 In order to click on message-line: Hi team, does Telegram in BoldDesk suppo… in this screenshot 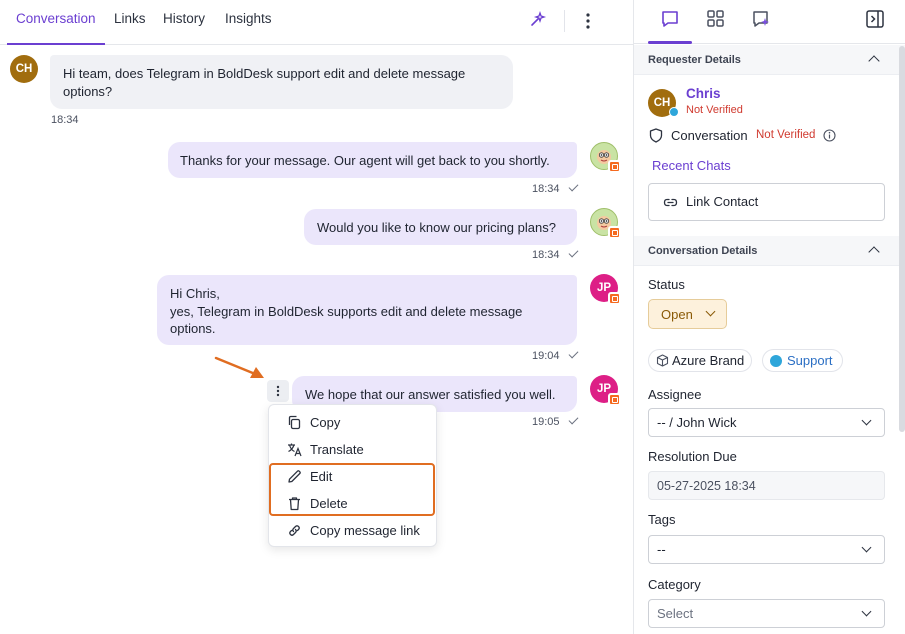, I will do `click(264, 73)`.